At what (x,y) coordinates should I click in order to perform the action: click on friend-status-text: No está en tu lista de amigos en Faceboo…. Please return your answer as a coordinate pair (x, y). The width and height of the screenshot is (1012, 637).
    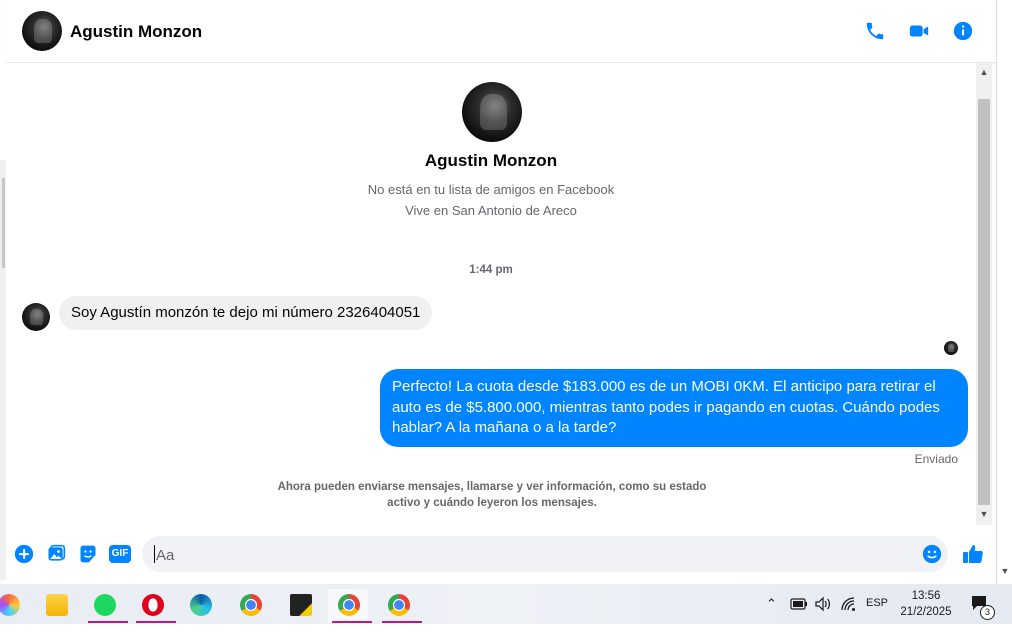
    Looking at the image, I should click on (491, 189).